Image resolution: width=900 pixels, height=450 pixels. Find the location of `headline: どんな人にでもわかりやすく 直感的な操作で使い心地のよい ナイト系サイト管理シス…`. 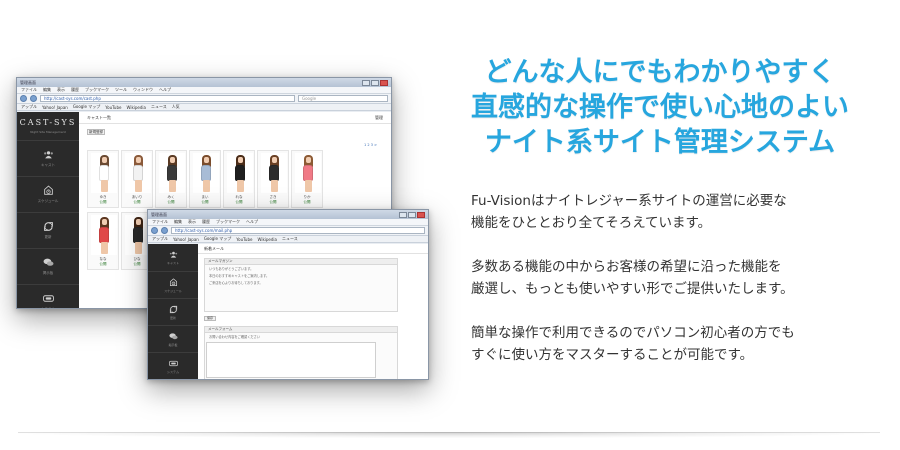

headline: どんな人にでもわかりやすく 直感的な操作で使い心地のよい ナイト系サイト管理シス… is located at coordinates (660, 107).